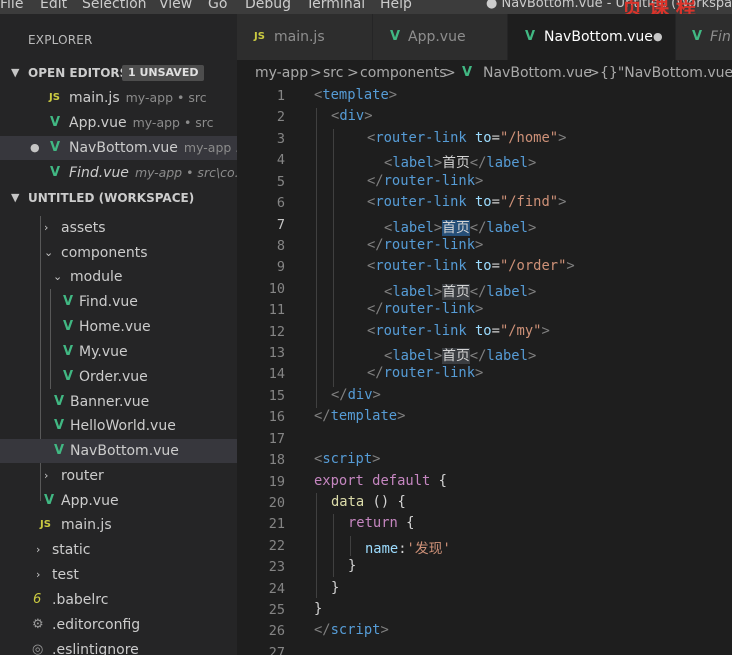 The height and width of the screenshot is (655, 732). I want to click on tab-main-js: JS main.js, so click(305, 37).